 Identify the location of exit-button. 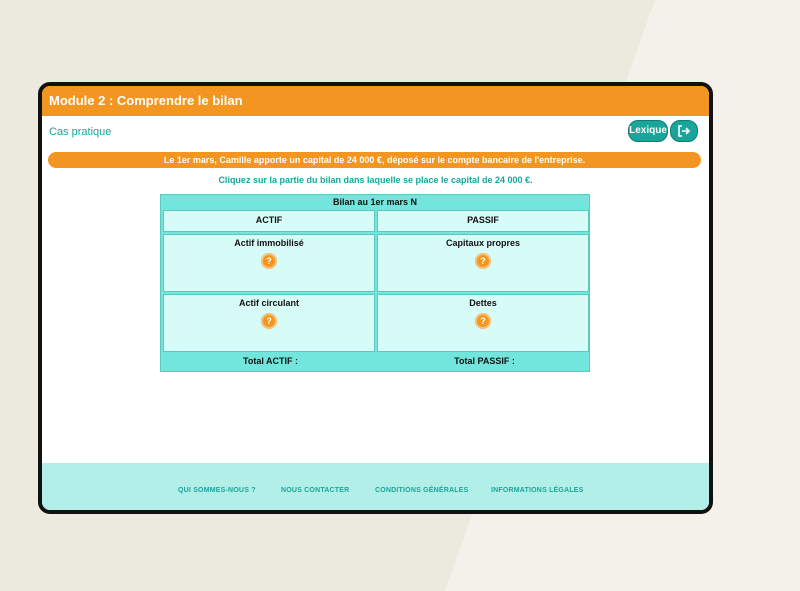
(684, 131).